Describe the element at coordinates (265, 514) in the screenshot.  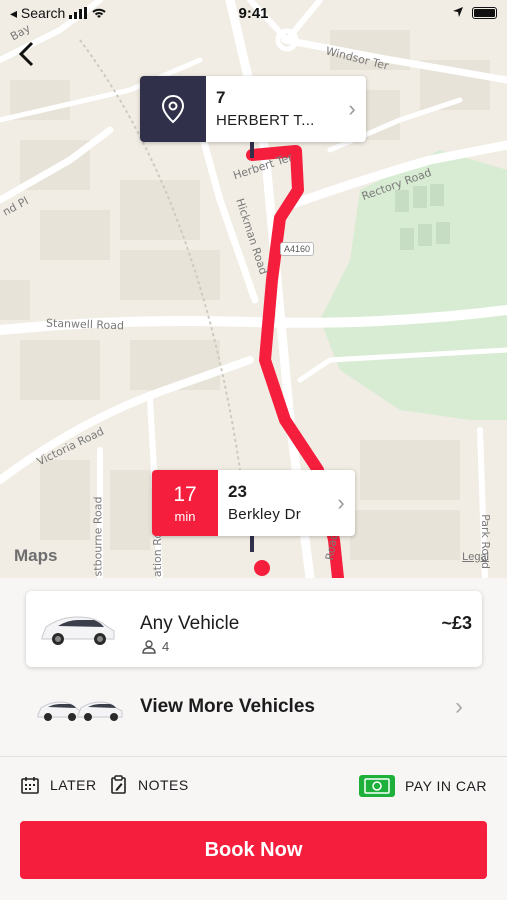
I see `dropoff-street: Berkley Dr` at that location.